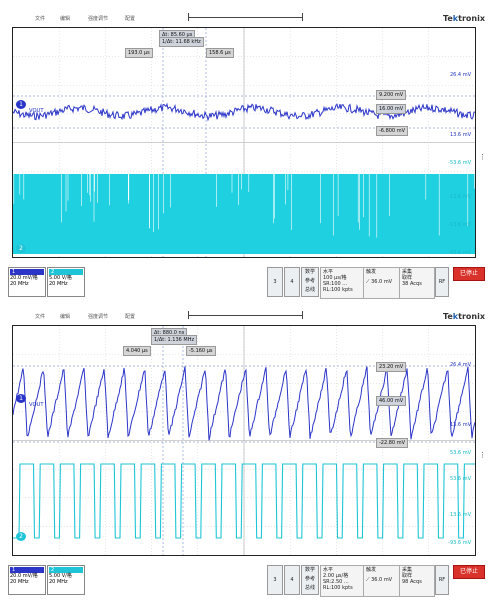  What do you see at coordinates (417, 581) in the screenshot?
I see `acquisition-settings: 采集 取样 98 Acqs` at bounding box center [417, 581].